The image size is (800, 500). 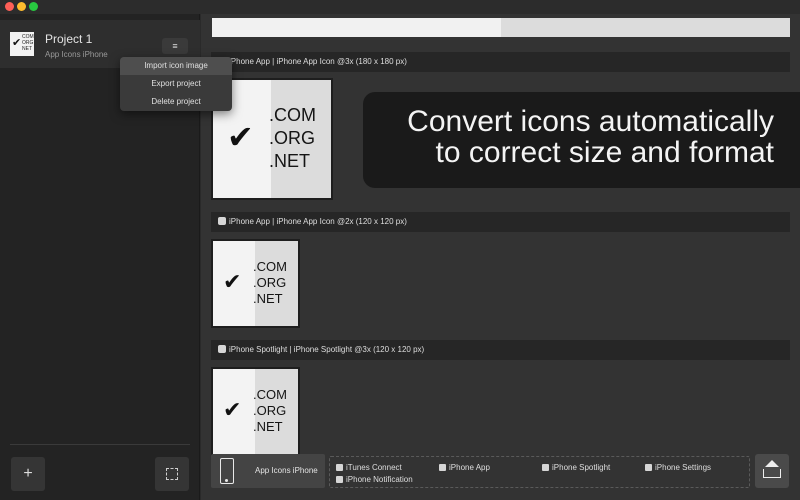 What do you see at coordinates (501, 27) in the screenshot?
I see `previous-icon-preview` at bounding box center [501, 27].